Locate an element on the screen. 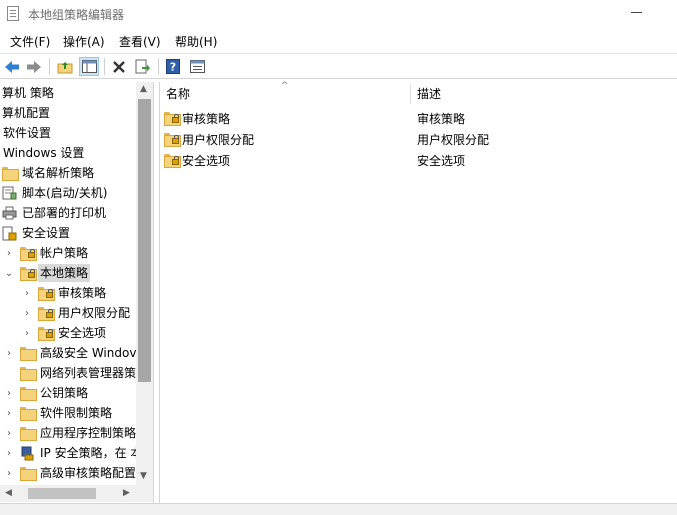 This screenshot has width=677, height=515. tree-item-account-policies: › 帐户策略 is located at coordinates (47, 253).